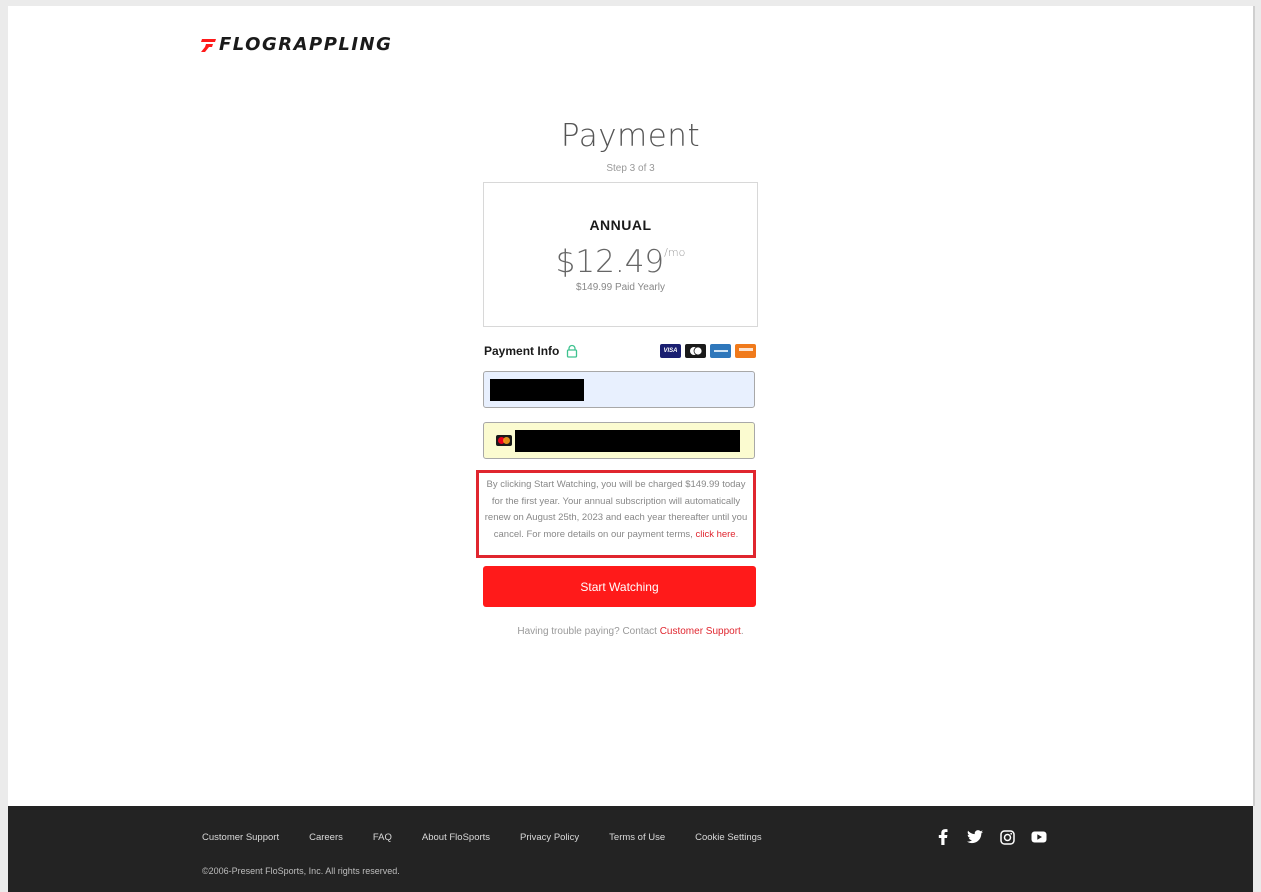 This screenshot has height=892, width=1261. What do you see at coordinates (327, 44) in the screenshot?
I see `logo-text-rest: GRAPPLING` at bounding box center [327, 44].